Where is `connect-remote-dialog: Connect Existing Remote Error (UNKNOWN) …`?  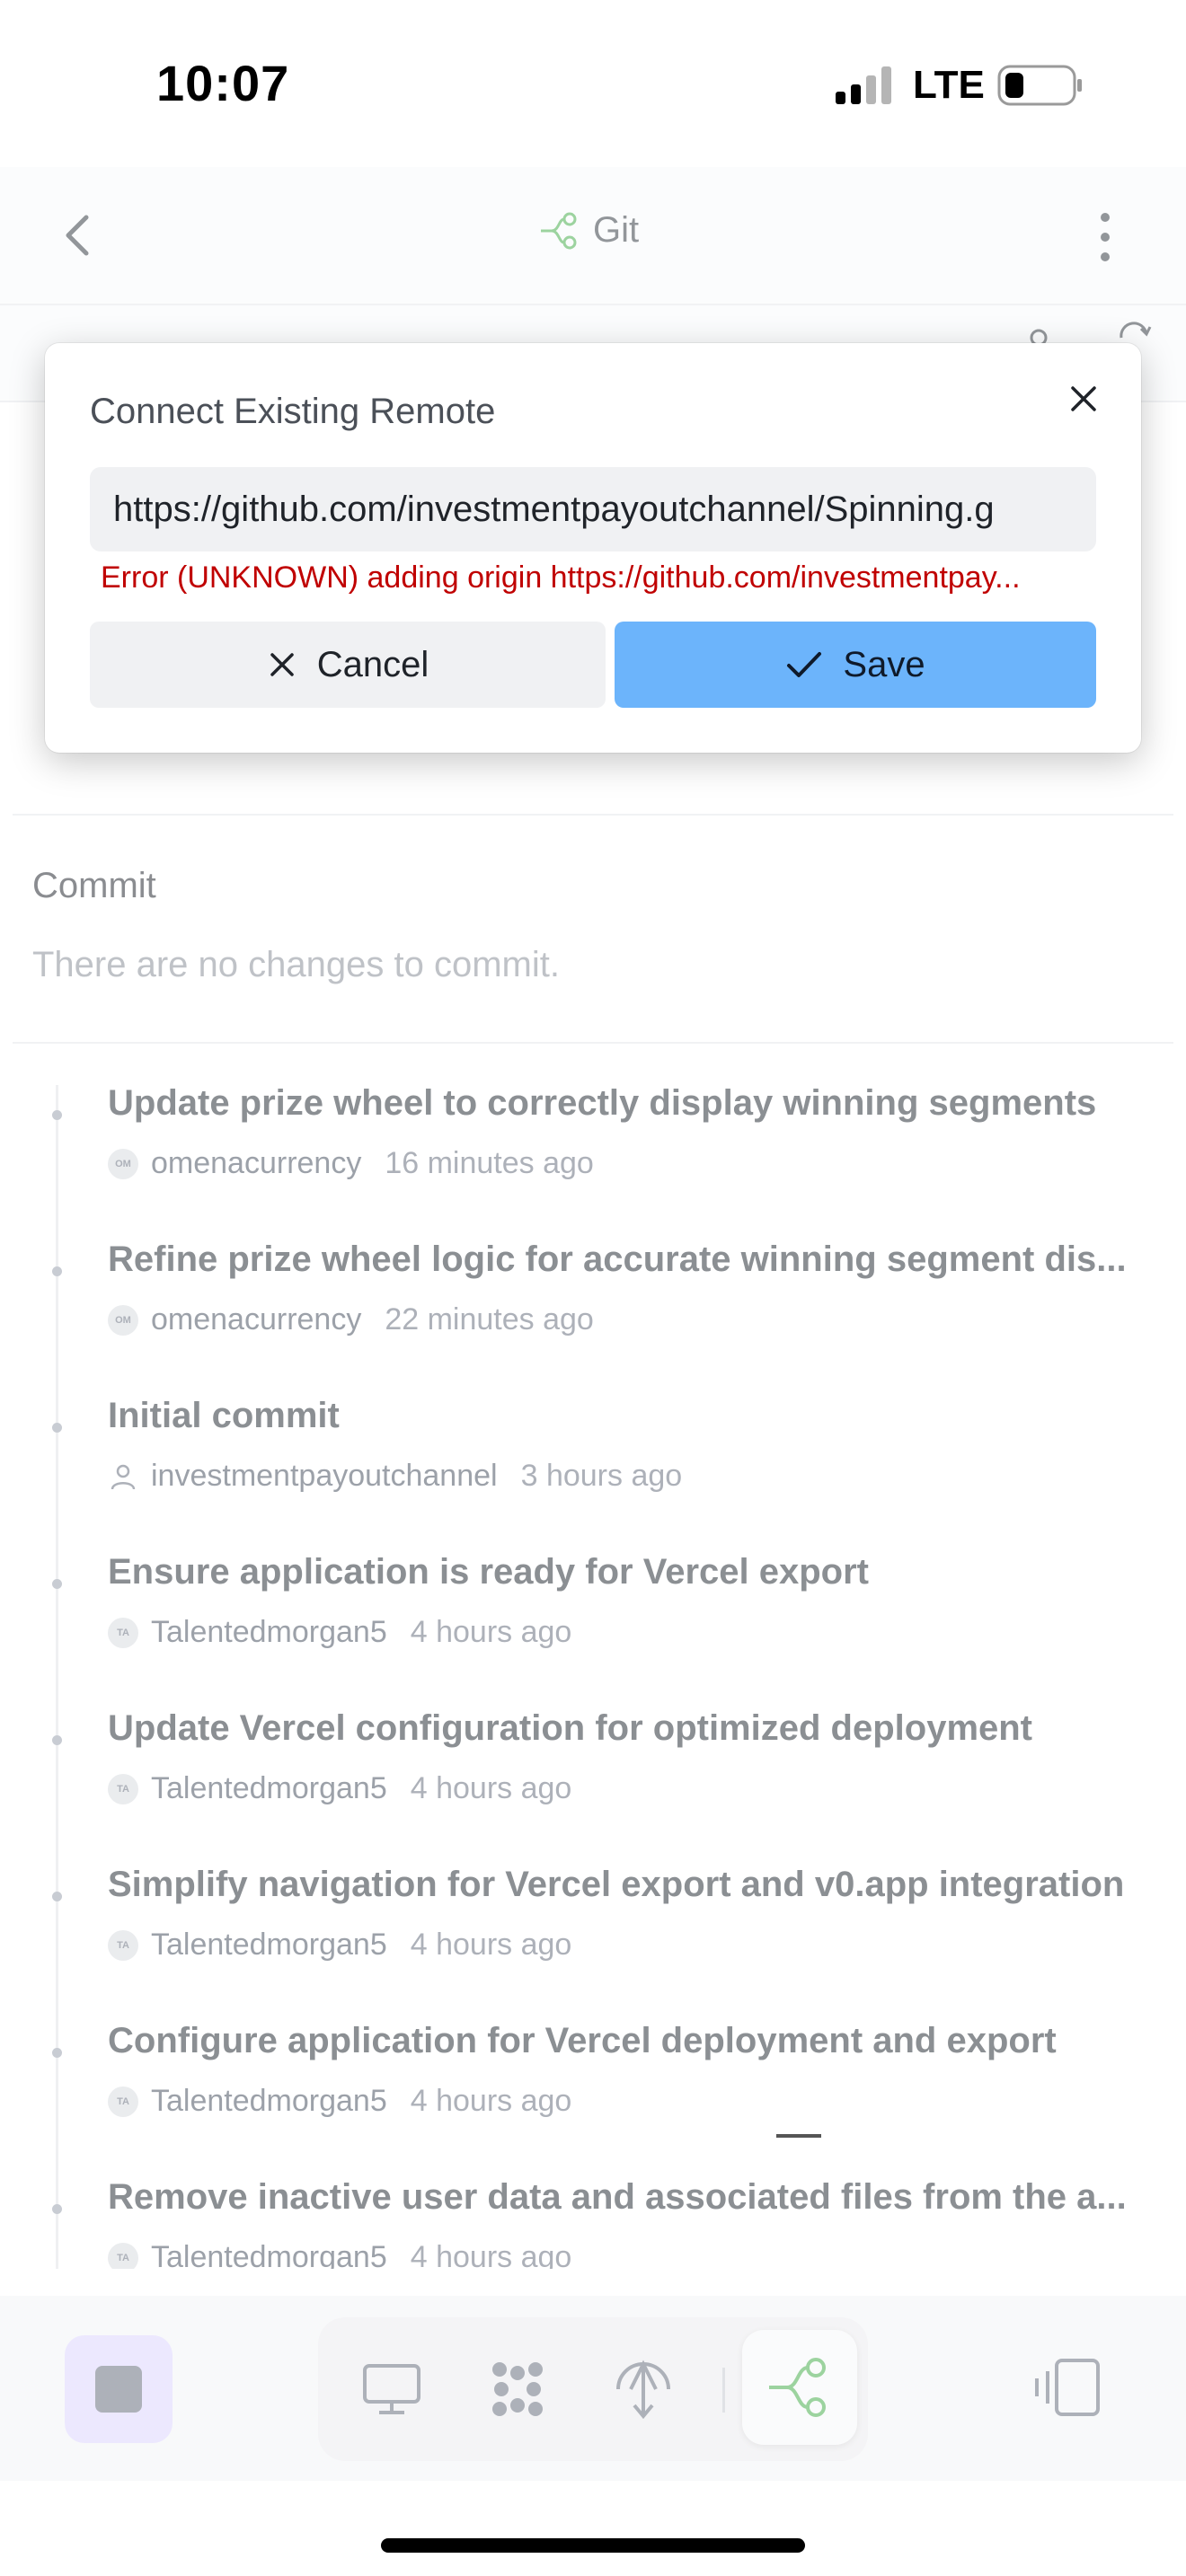 connect-remote-dialog: Connect Existing Remote Error (UNKNOWN) … is located at coordinates (593, 548).